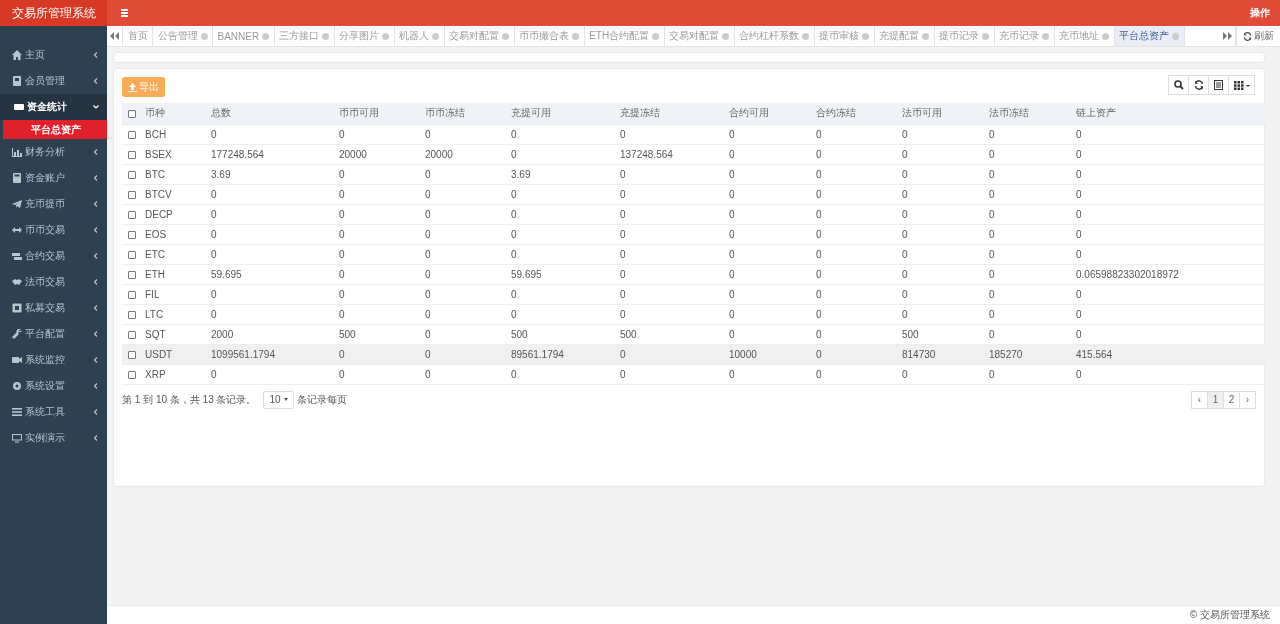 The image size is (1280, 624). Describe the element at coordinates (1241, 85) in the screenshot. I see `columns-dropdown` at that location.